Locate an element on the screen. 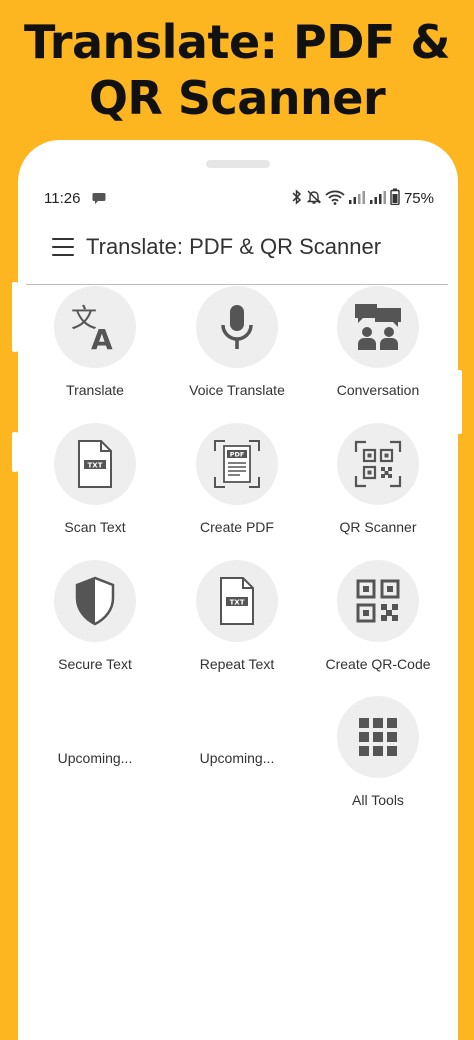 The height and width of the screenshot is (1040, 474). qr-scan-icon is located at coordinates (378, 464).